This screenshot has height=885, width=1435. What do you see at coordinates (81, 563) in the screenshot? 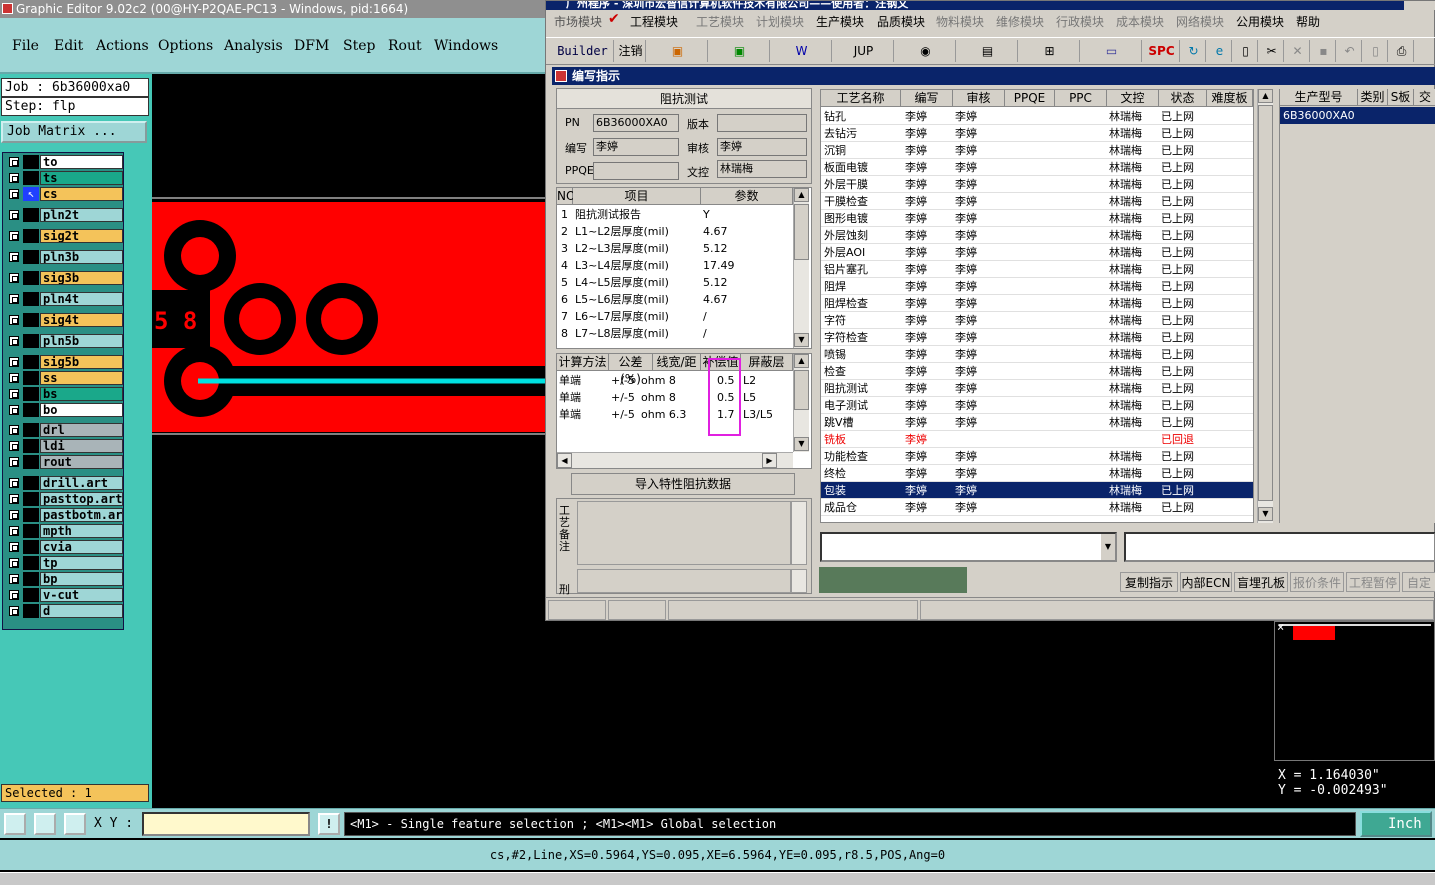
I see `layer-name: tp` at bounding box center [81, 563].